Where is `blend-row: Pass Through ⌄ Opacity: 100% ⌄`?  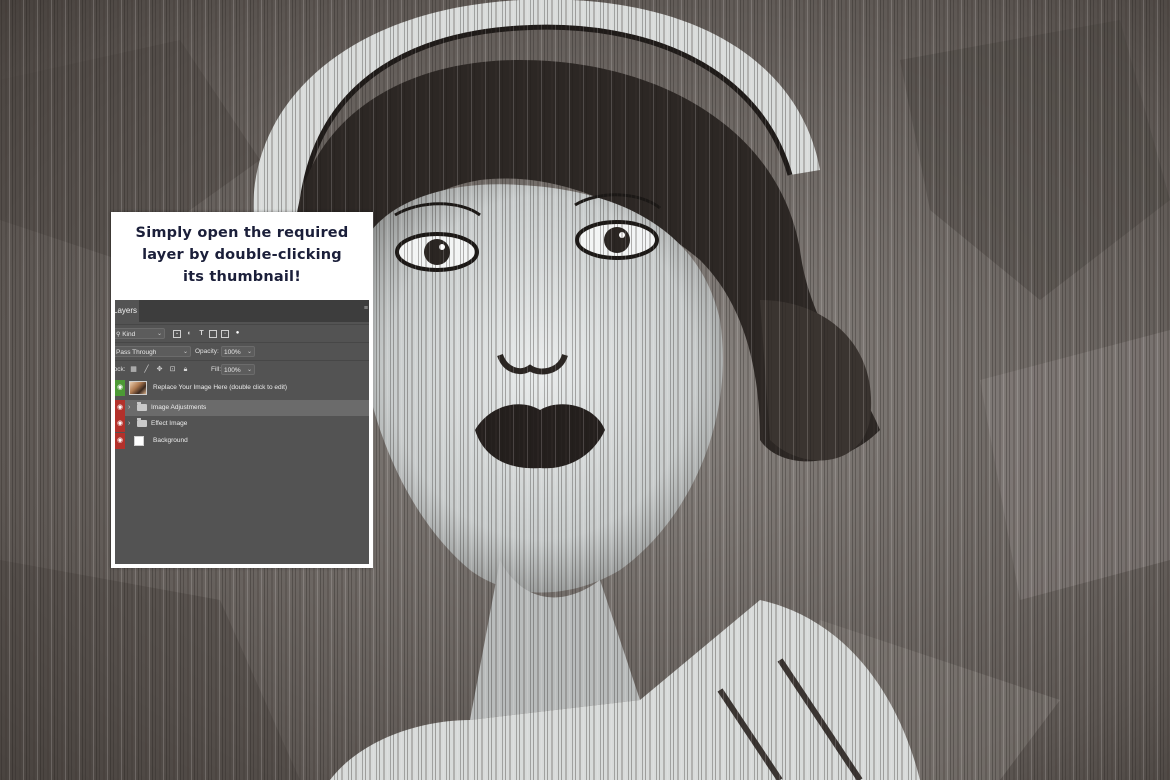 blend-row: Pass Through ⌄ Opacity: 100% ⌄ is located at coordinates (242, 351).